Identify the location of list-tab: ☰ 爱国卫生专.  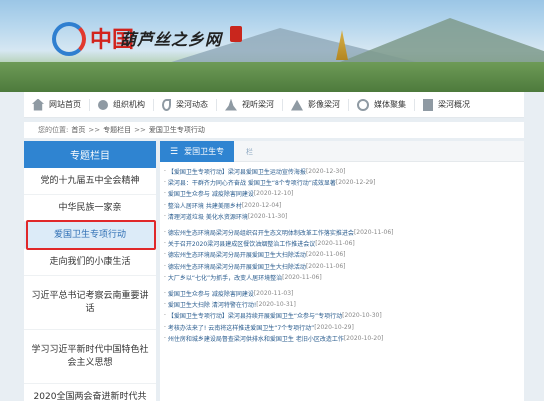
(197, 151).